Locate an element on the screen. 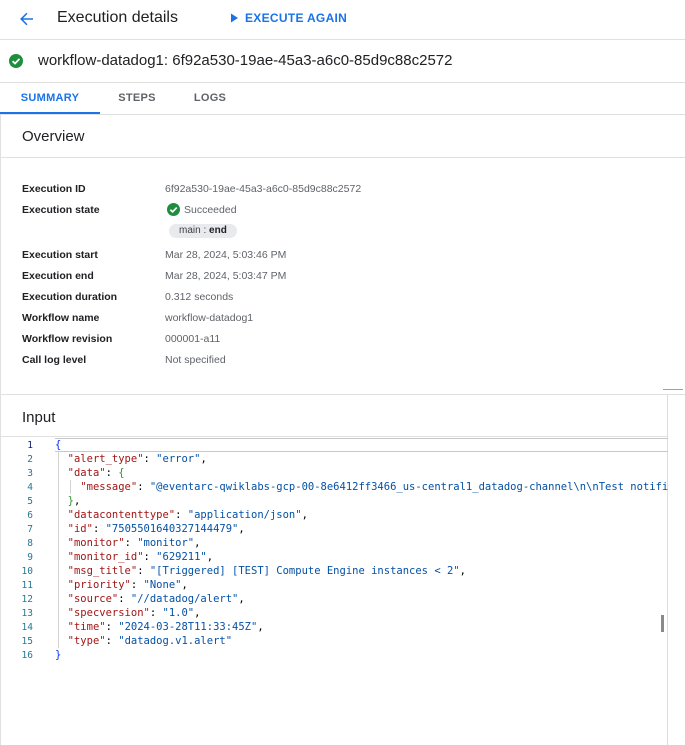  json-value: "error" is located at coordinates (178, 459).